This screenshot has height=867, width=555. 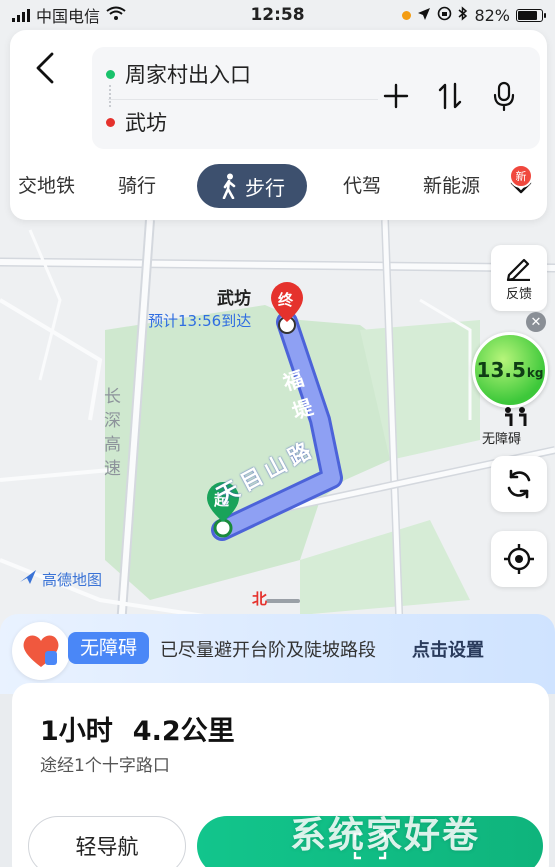 I want to click on route-summary: 1小时 4.2公里, so click(x=137, y=728).